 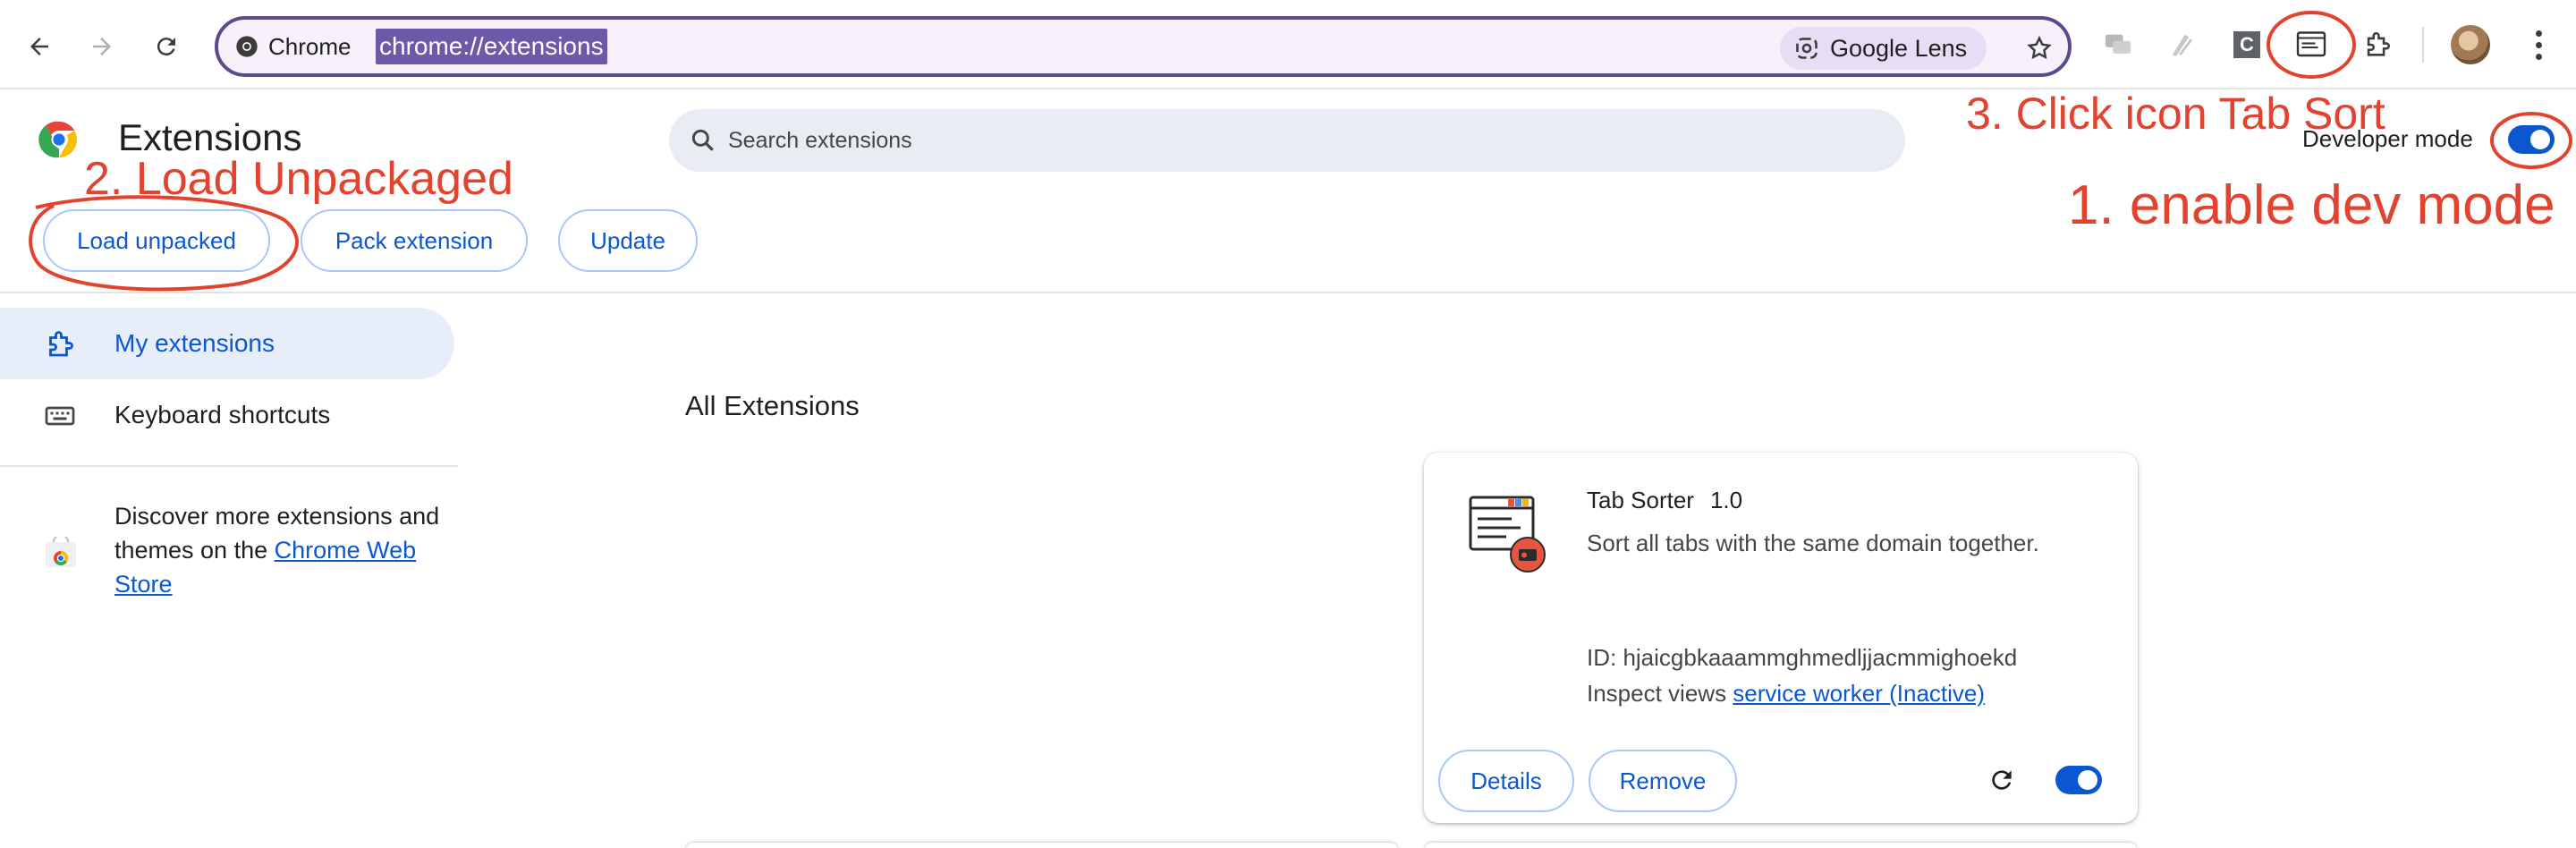 What do you see at coordinates (1640, 500) in the screenshot?
I see `extension-name: Tab Sorter` at bounding box center [1640, 500].